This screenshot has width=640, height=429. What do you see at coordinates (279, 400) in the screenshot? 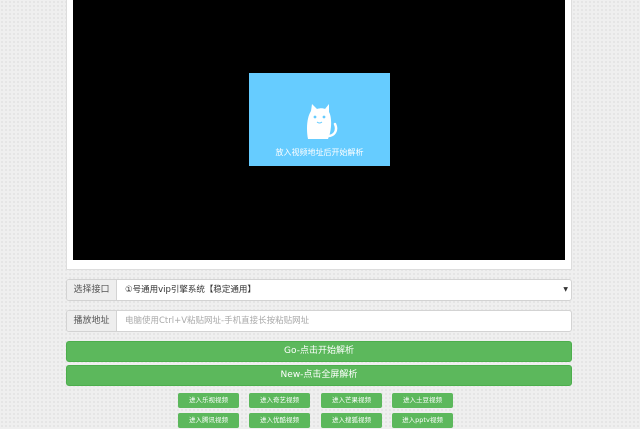
I see `iqiyi-link-button: 进入奇艺视频` at bounding box center [279, 400].